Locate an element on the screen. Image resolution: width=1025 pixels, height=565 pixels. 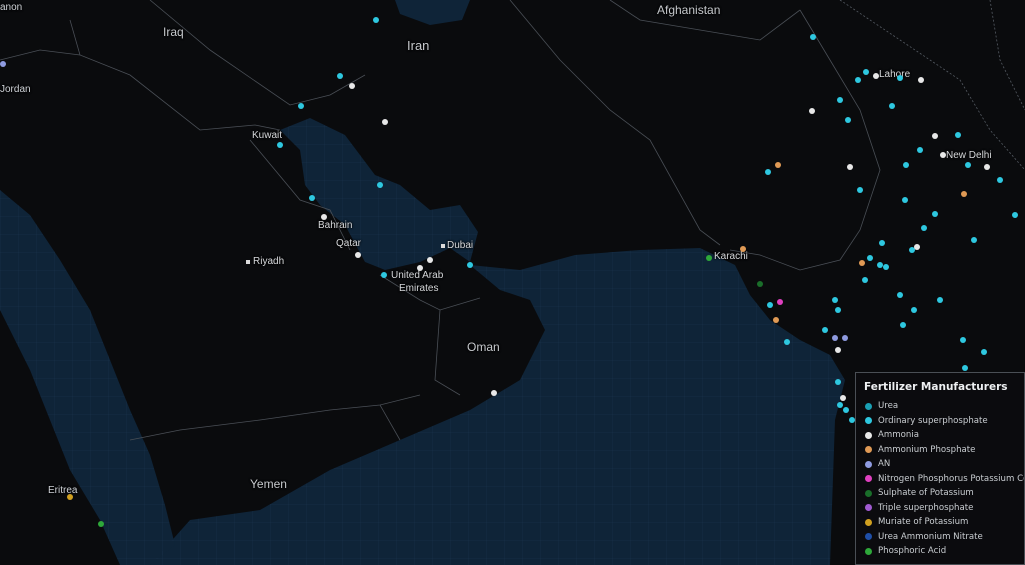
legend-swatch-icon is located at coordinates (868, 493).